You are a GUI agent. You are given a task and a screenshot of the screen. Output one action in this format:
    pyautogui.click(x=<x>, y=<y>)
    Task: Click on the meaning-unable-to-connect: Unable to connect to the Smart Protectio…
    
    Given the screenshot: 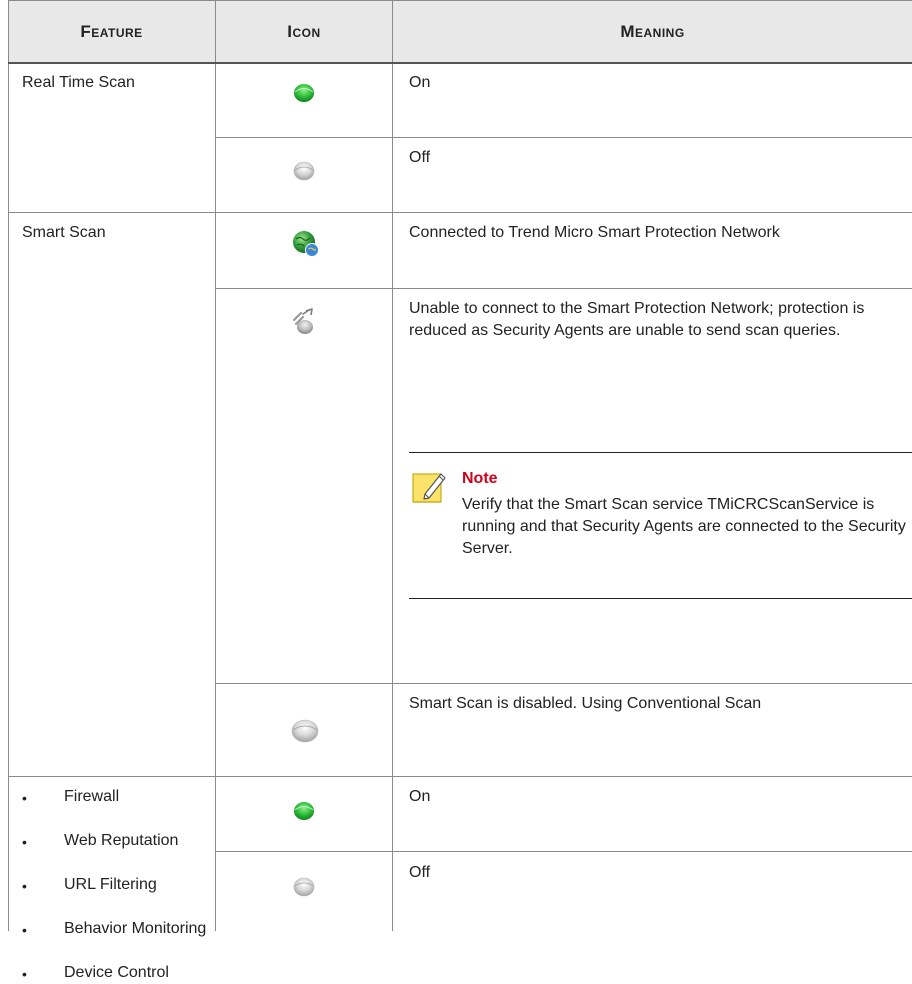 What is the action you would take?
    pyautogui.click(x=637, y=319)
    